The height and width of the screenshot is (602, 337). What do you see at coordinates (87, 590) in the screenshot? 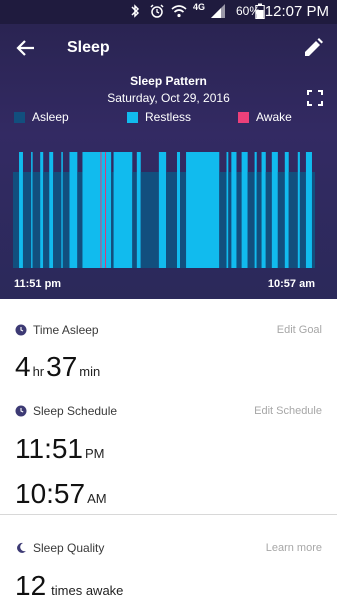
I see `awake-unit: times awake` at bounding box center [87, 590].